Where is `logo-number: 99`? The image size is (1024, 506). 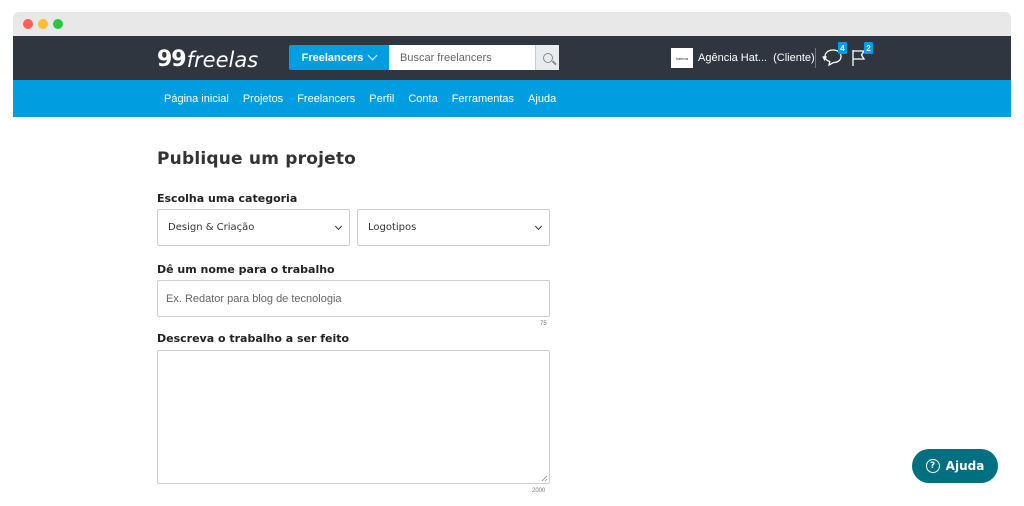
logo-number: 99 is located at coordinates (172, 59).